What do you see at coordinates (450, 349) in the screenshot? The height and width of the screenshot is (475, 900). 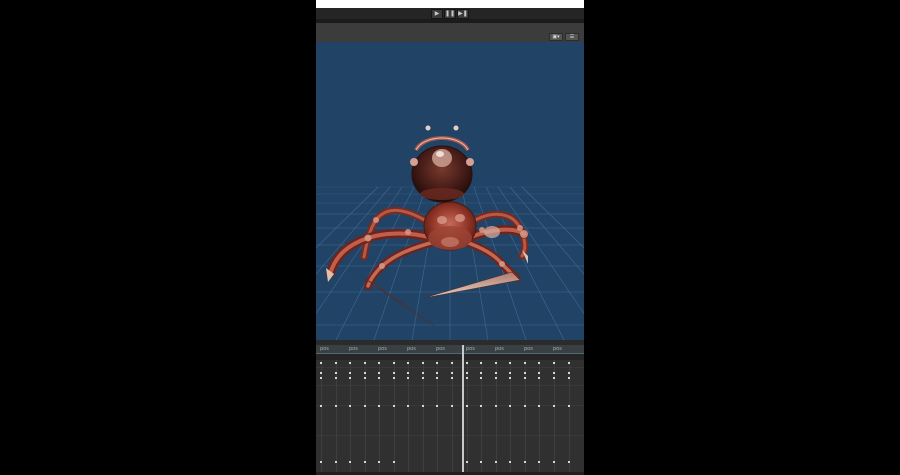 I see `timeline-ruler: pos pos pos pos pos pos pos pos pos` at bounding box center [450, 349].